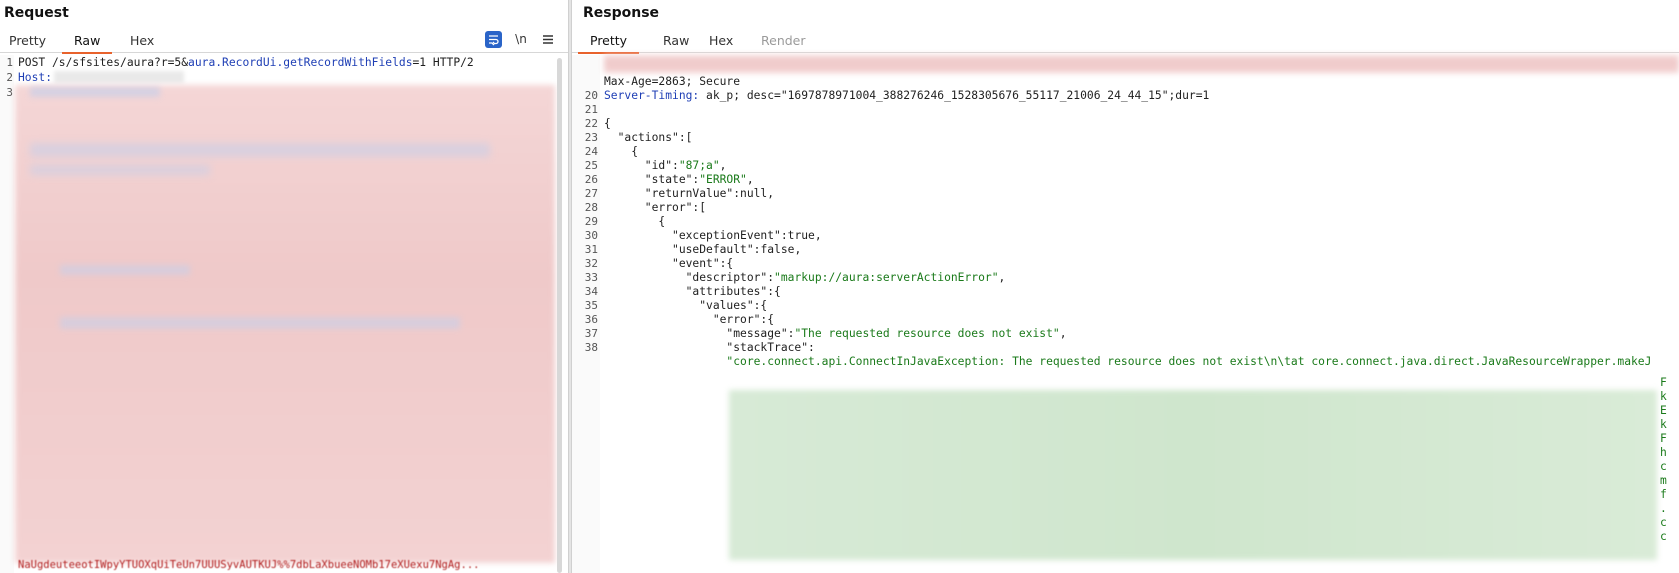 The height and width of the screenshot is (573, 1679). I want to click on line-number: 20, so click(591, 95).